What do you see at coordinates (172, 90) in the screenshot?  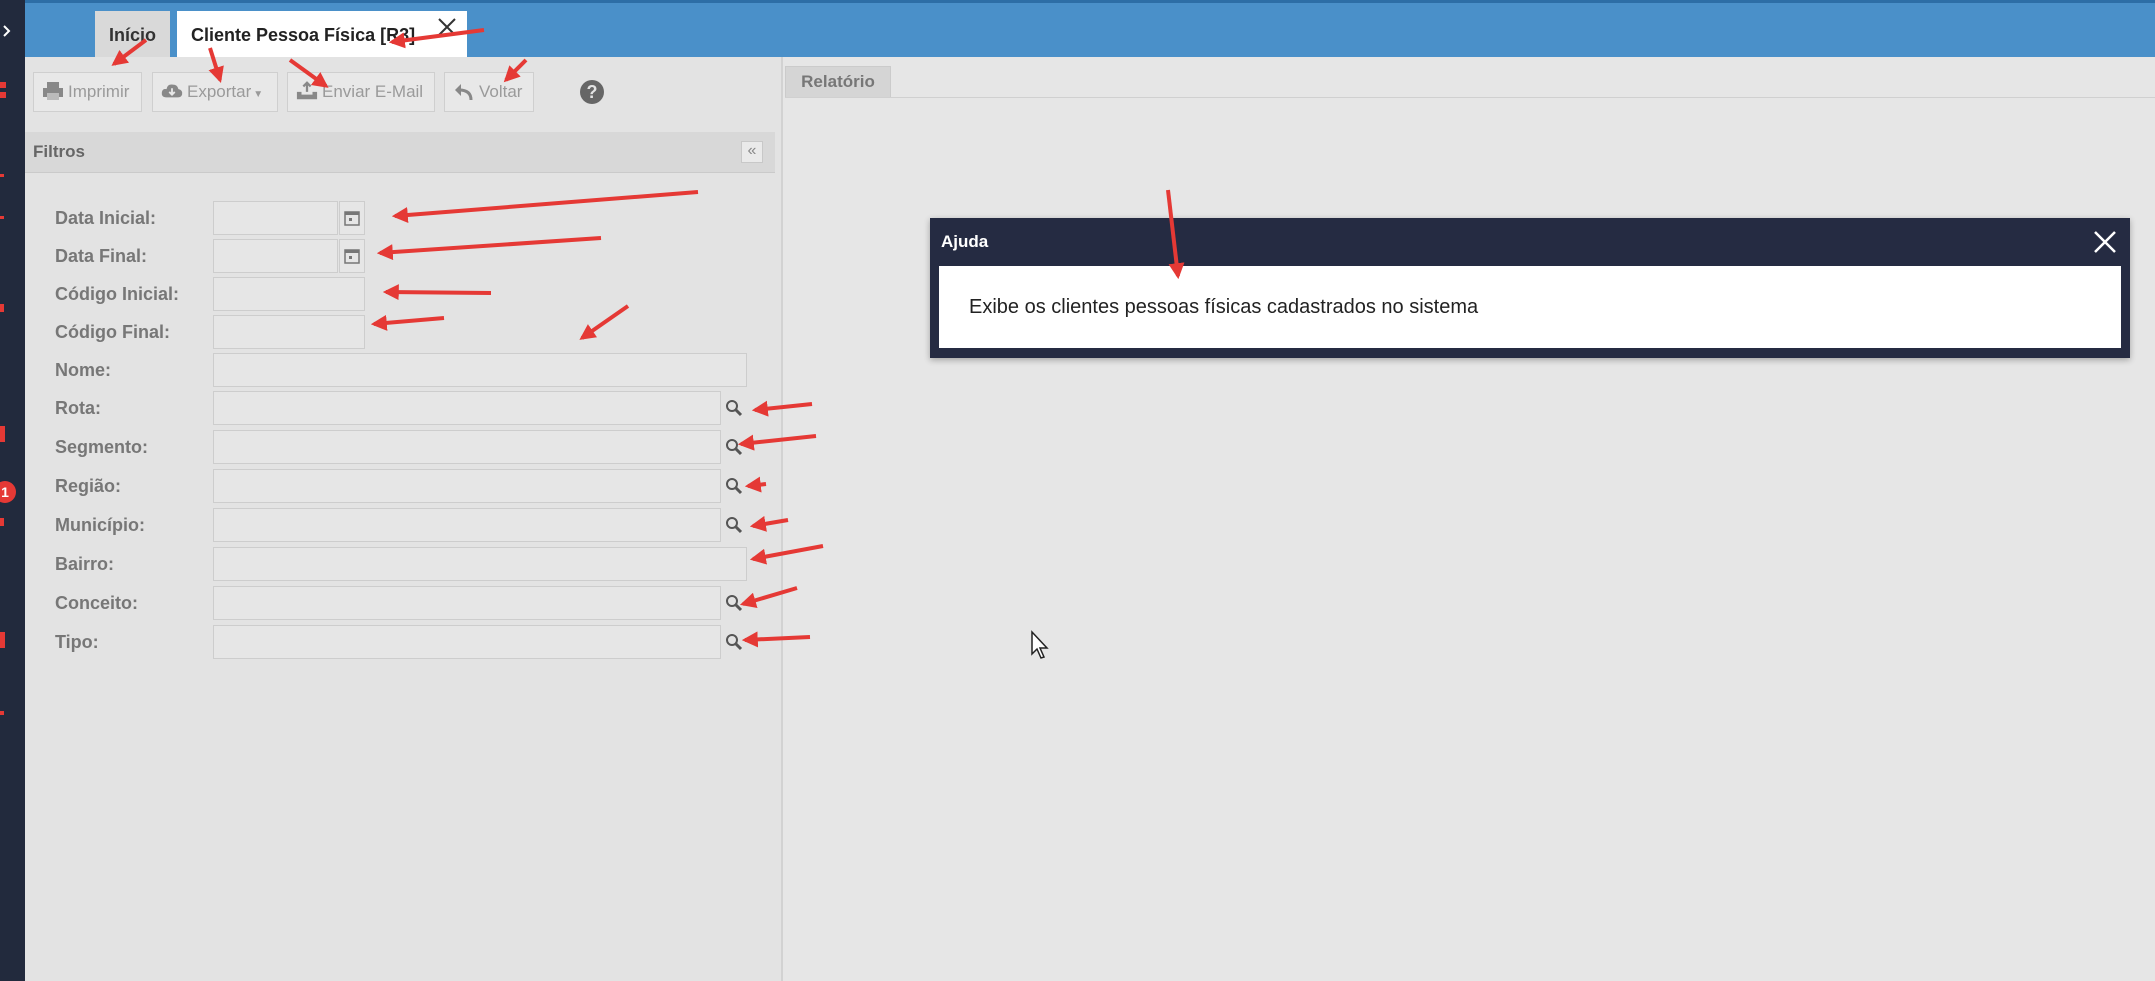 I see `cloud-download-icon` at bounding box center [172, 90].